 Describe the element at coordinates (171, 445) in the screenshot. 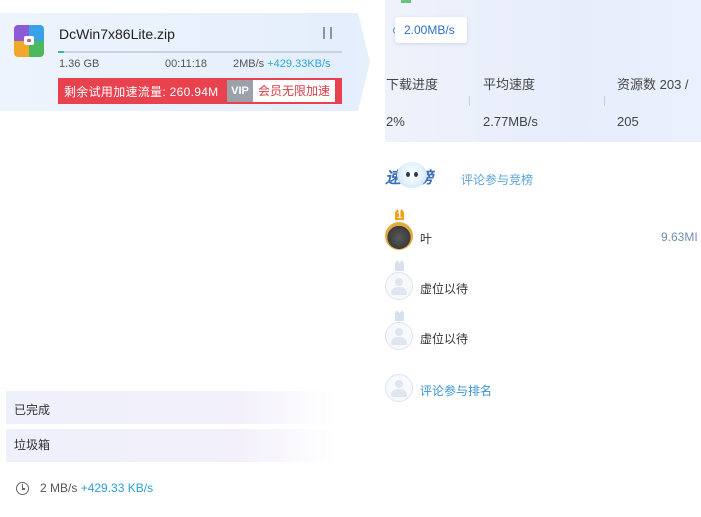

I see `nav-item-trash` at that location.